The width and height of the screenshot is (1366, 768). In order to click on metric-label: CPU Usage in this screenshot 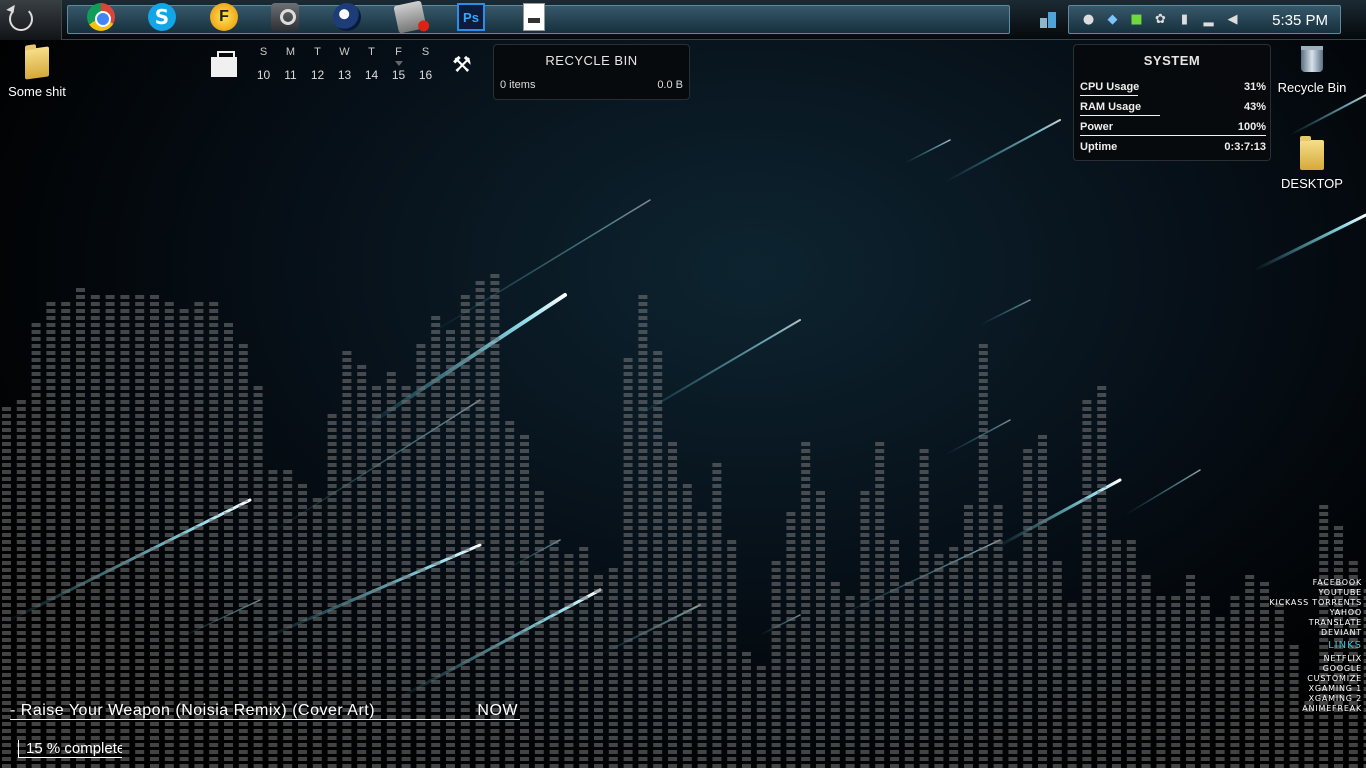, I will do `click(1110, 87)`.